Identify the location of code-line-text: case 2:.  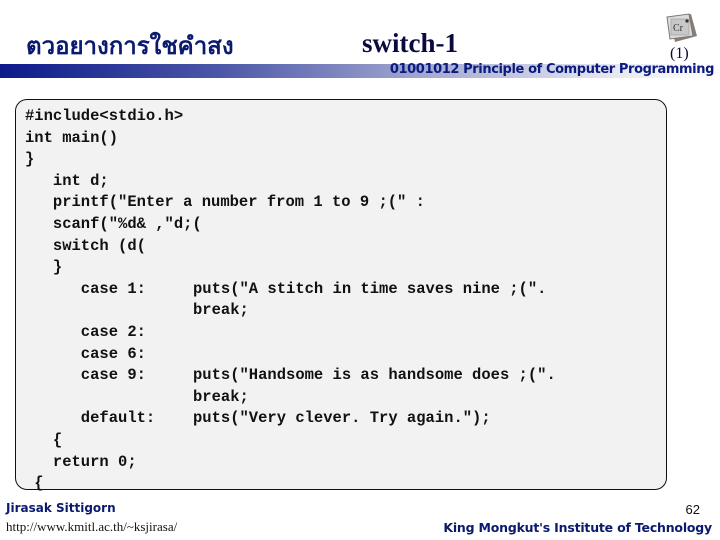
(85, 331).